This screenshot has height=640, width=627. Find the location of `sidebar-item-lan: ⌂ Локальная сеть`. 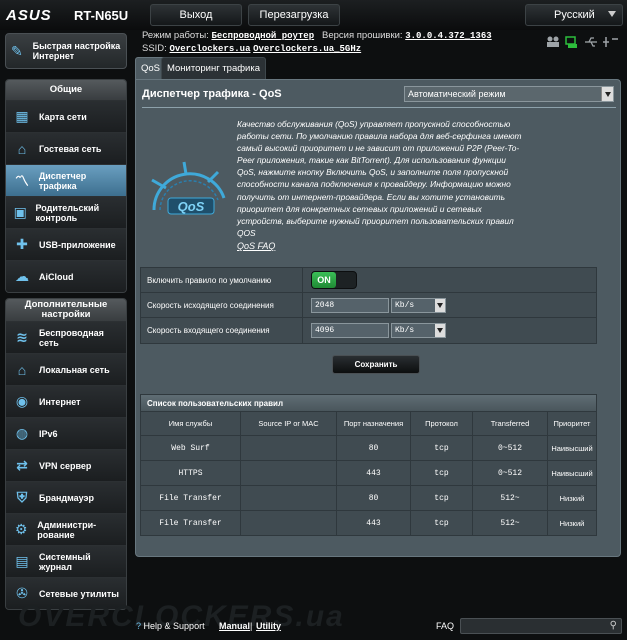

sidebar-item-lan: ⌂ Локальная сеть is located at coordinates (66, 369).